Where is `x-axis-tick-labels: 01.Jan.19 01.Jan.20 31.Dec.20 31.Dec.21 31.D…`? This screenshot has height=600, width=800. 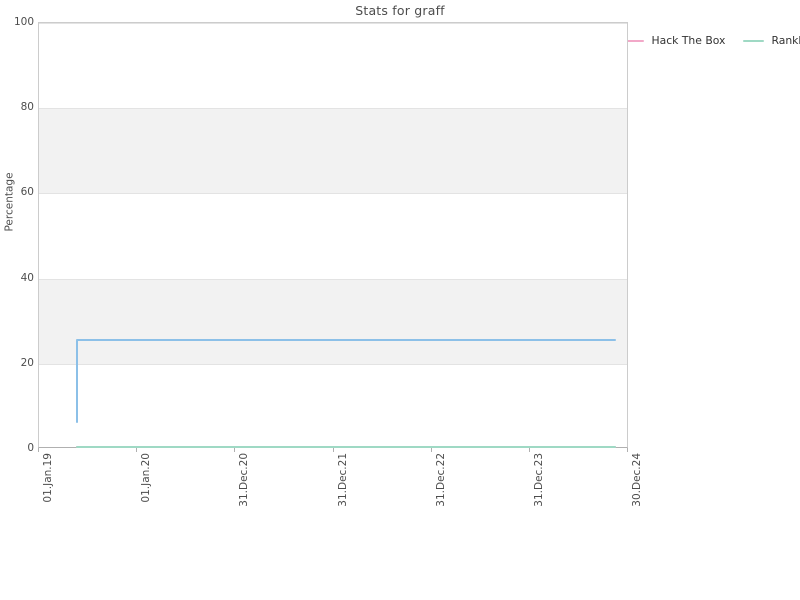
x-axis-tick-labels: 01.Jan.19 01.Jan.20 31.Dec.20 31.Dec.21 31.D… is located at coordinates (400, 493).